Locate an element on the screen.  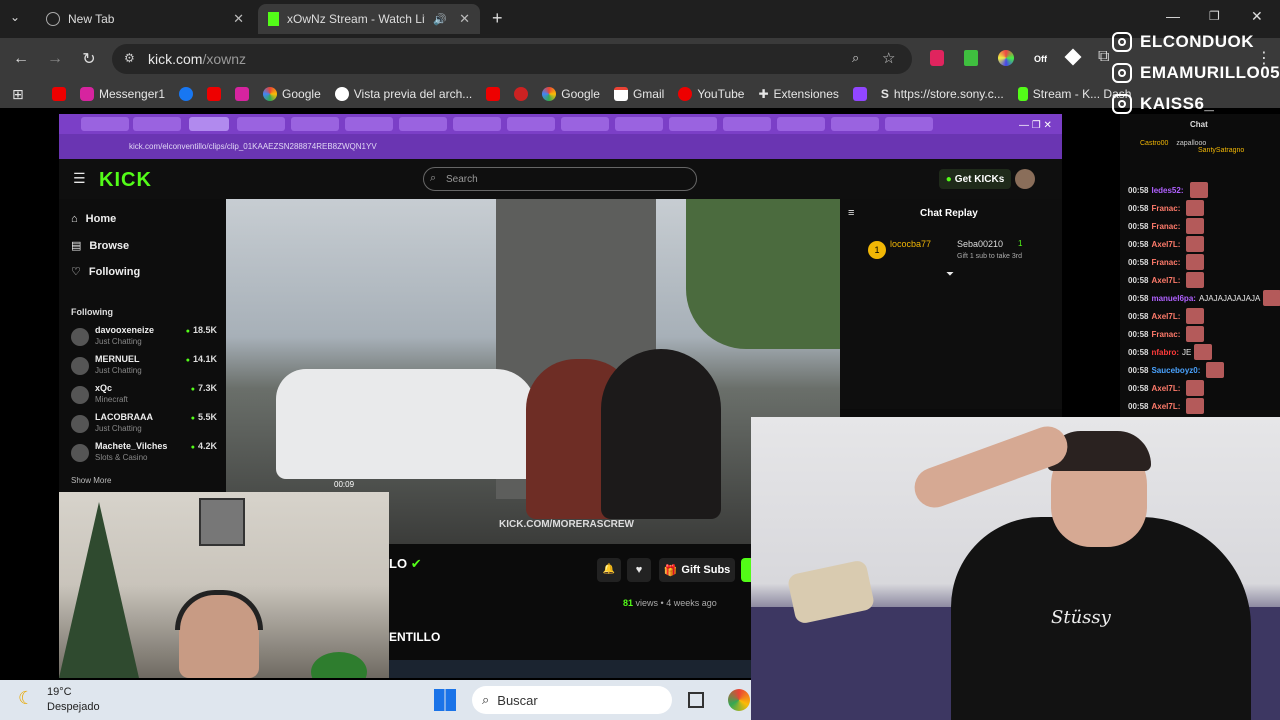
reload-button: ↻ is located at coordinates (89, 59).